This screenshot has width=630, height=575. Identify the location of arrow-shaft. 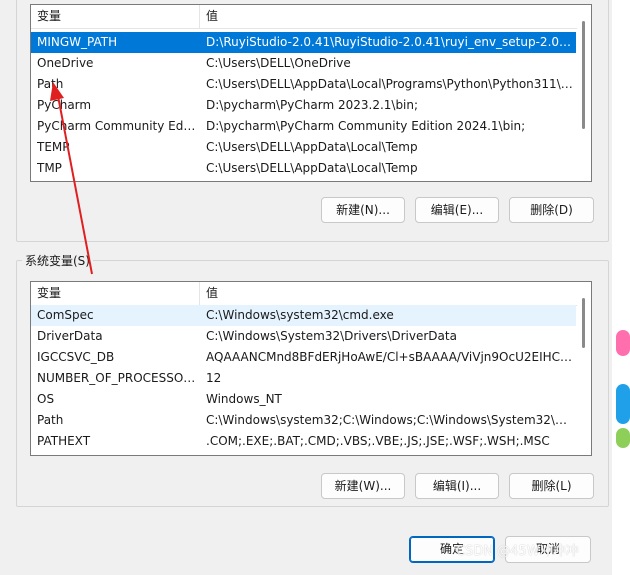
(75, 185).